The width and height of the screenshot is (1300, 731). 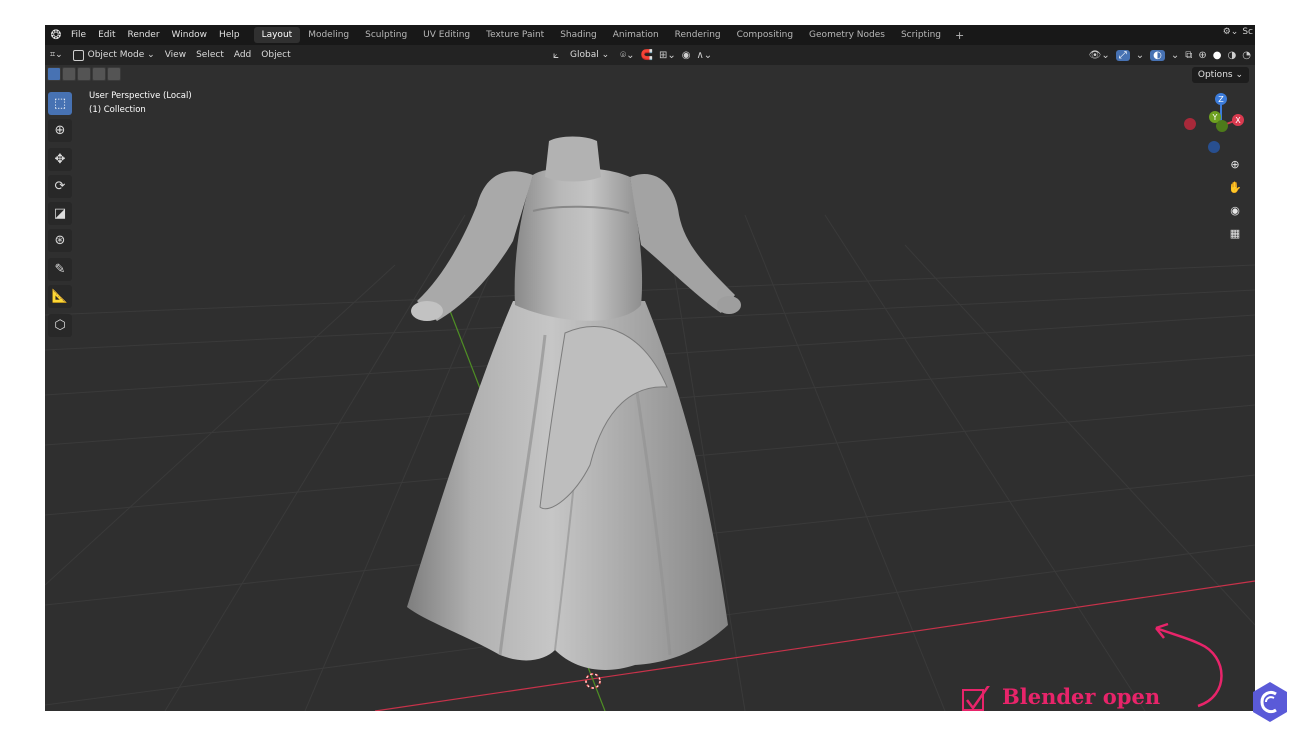 I want to click on menu-render: Render, so click(x=144, y=35).